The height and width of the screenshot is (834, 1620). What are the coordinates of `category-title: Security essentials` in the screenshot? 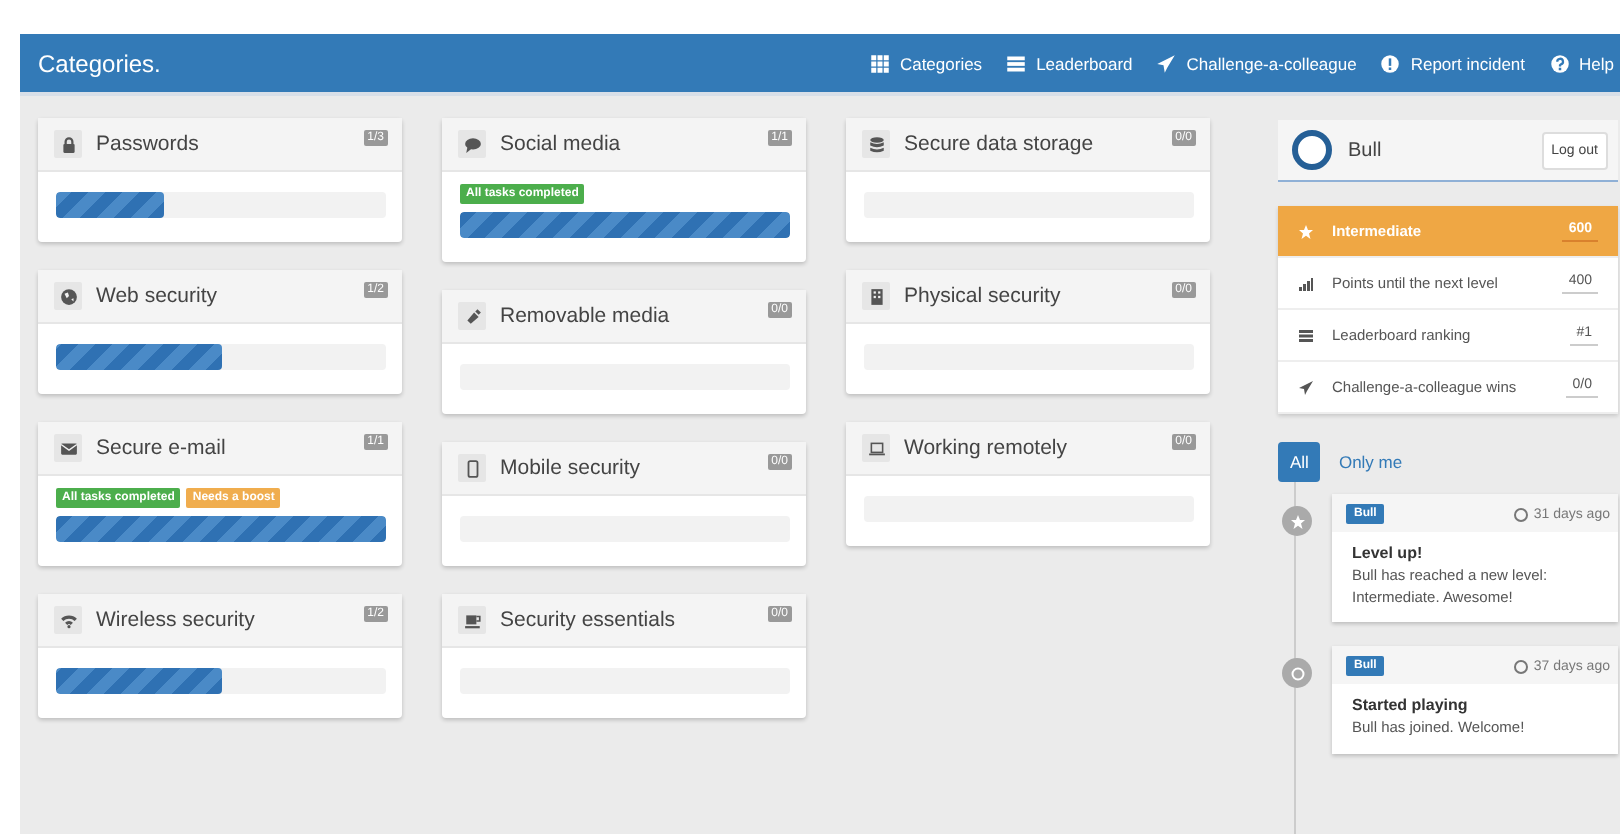 It's located at (589, 620).